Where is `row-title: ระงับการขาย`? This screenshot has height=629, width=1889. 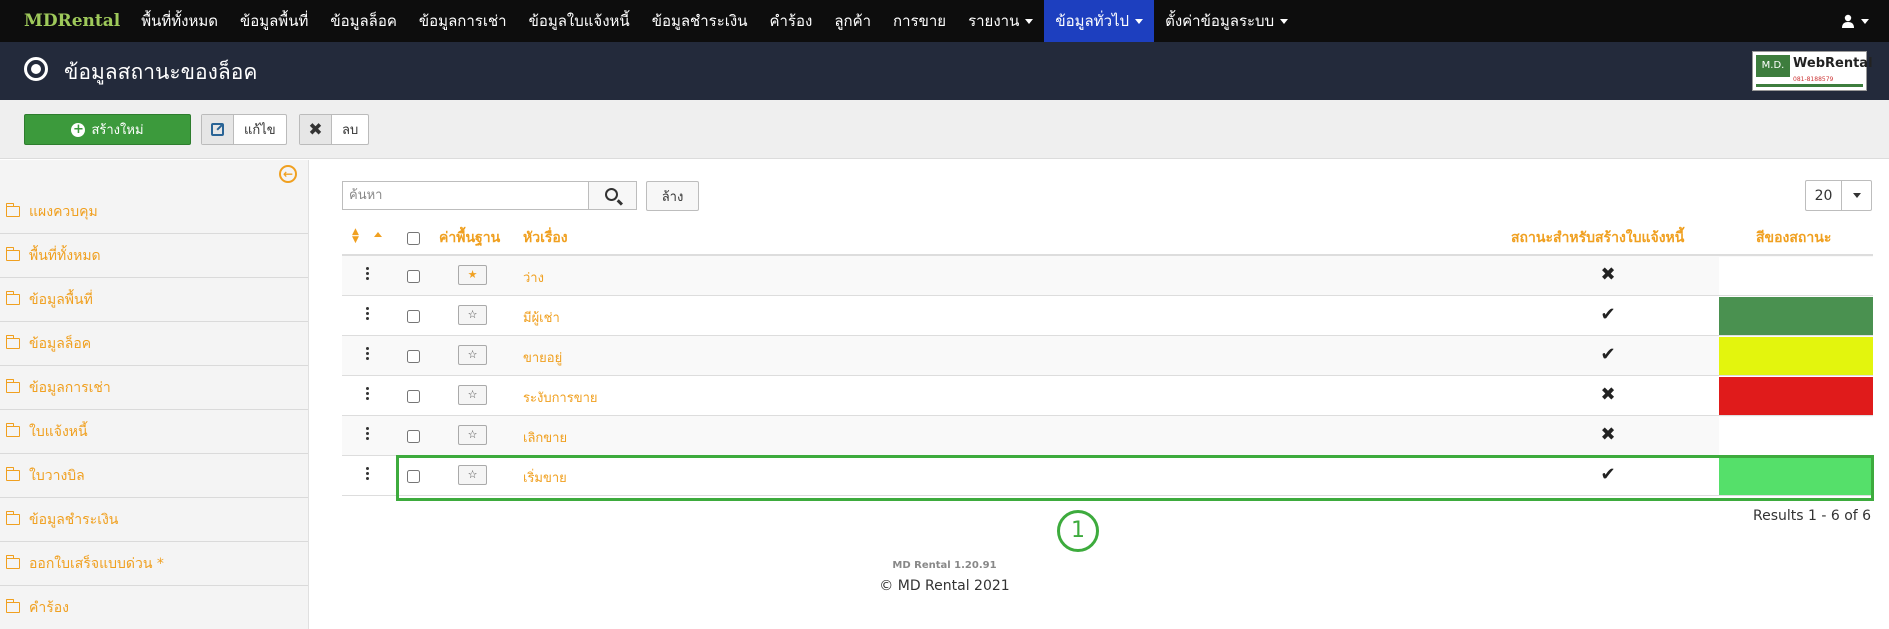 row-title: ระงับการขาย is located at coordinates (560, 397).